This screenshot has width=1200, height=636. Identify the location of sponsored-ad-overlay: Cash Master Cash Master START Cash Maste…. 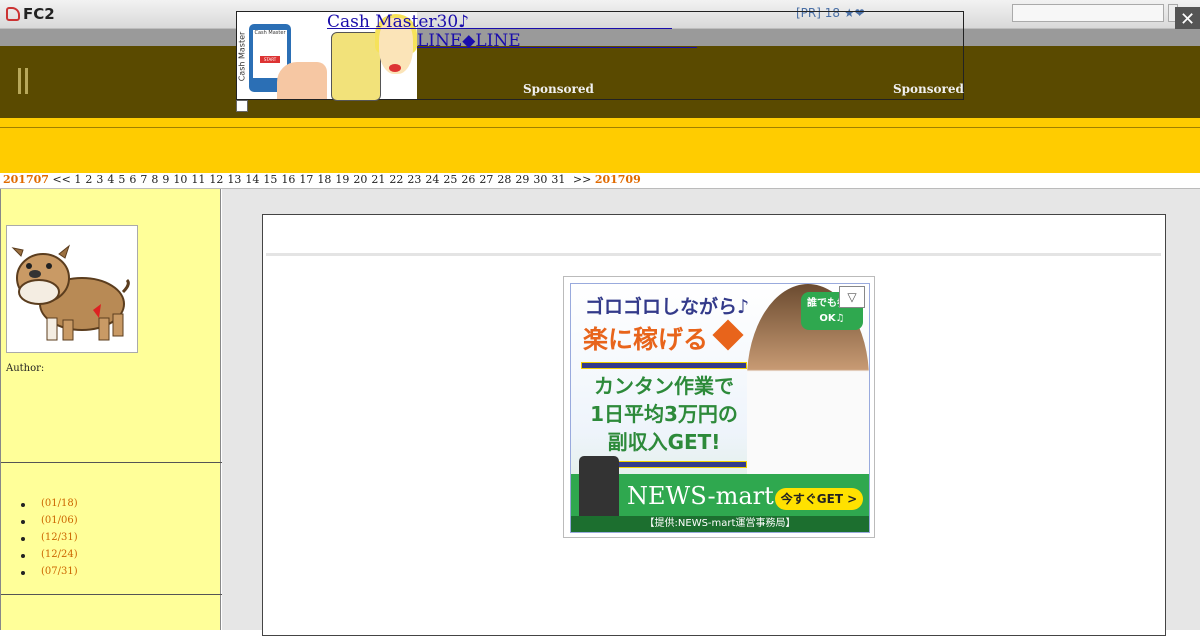
(600, 56).